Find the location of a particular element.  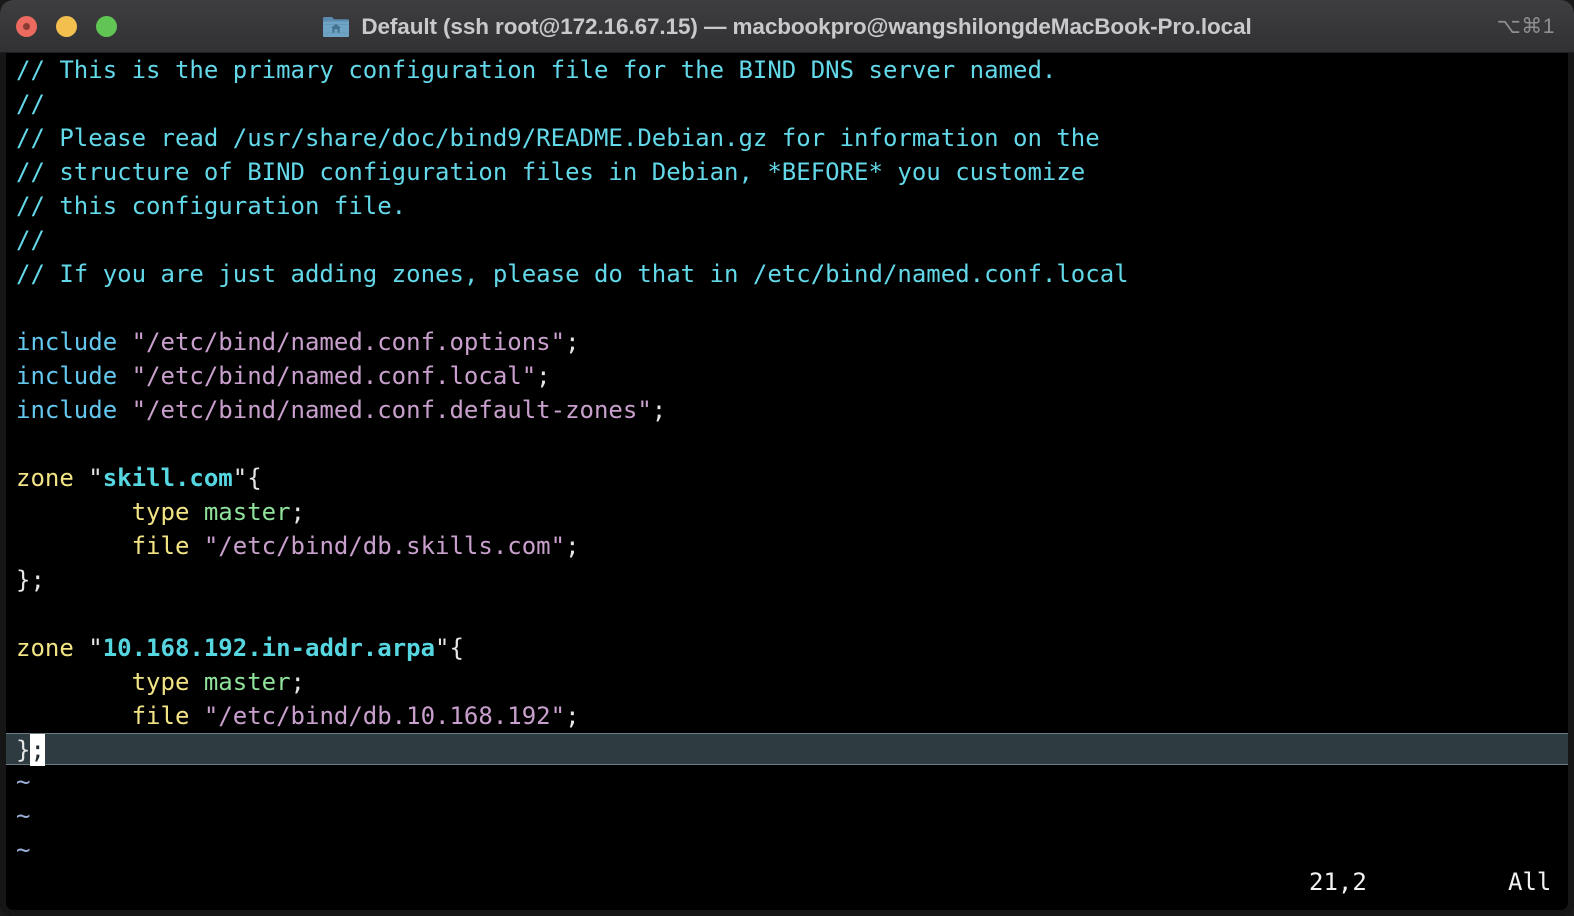

editor-line: include "/etc/bind/named.conf.local"; is located at coordinates (787, 376).